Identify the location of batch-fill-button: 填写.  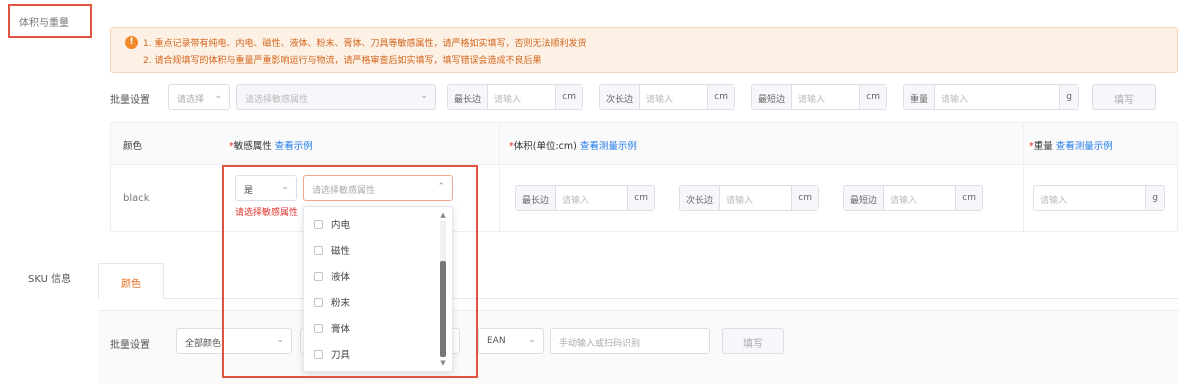
(1124, 97).